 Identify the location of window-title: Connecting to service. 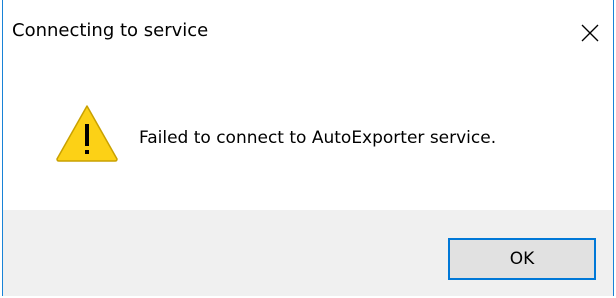
(110, 30).